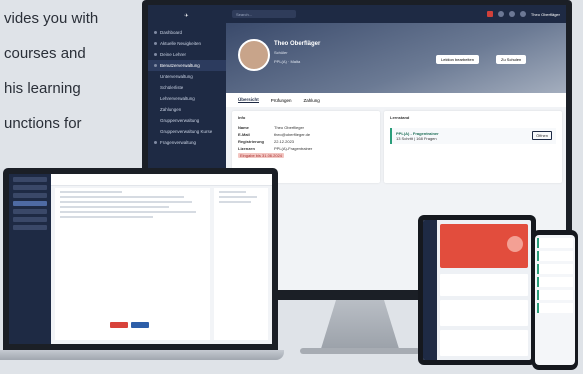 This screenshot has width=583, height=374. What do you see at coordinates (515, 244) in the screenshot?
I see `score-badge` at bounding box center [515, 244].